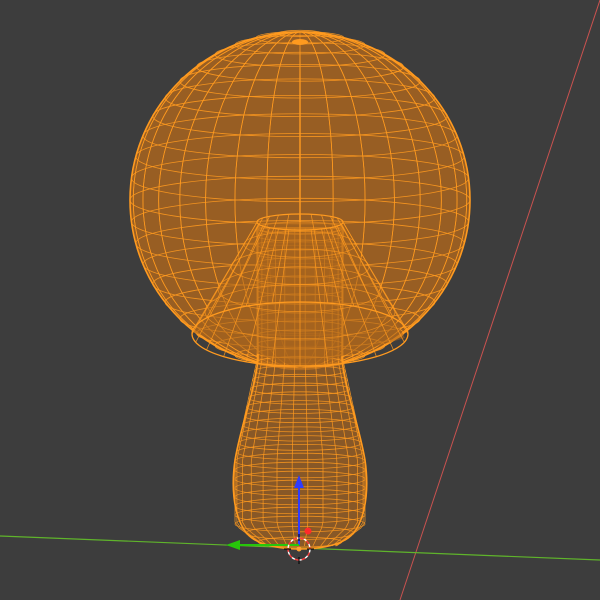 This screenshot has height=600, width=600. What do you see at coordinates (233, 545) in the screenshot?
I see `gizmo-y-arrowhead` at bounding box center [233, 545].